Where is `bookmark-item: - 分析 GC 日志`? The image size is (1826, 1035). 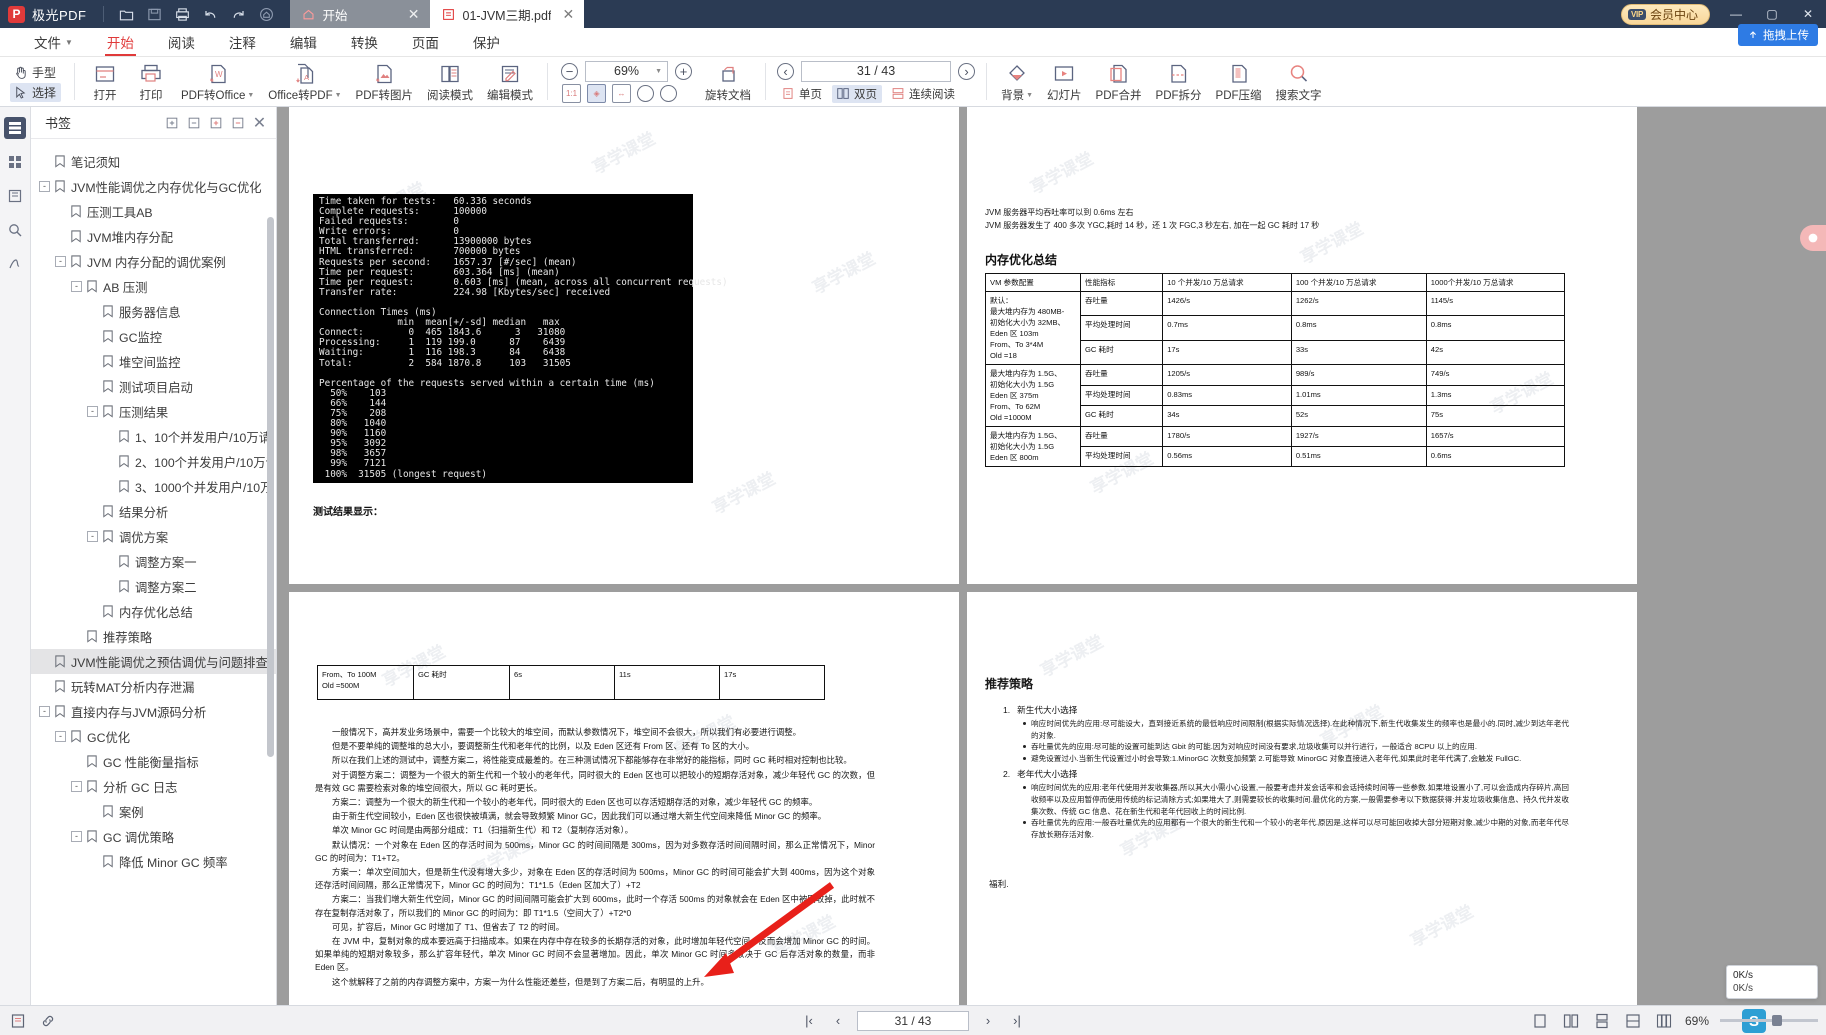
bookmark-item: - 分析 GC 日志 is located at coordinates (153, 786).